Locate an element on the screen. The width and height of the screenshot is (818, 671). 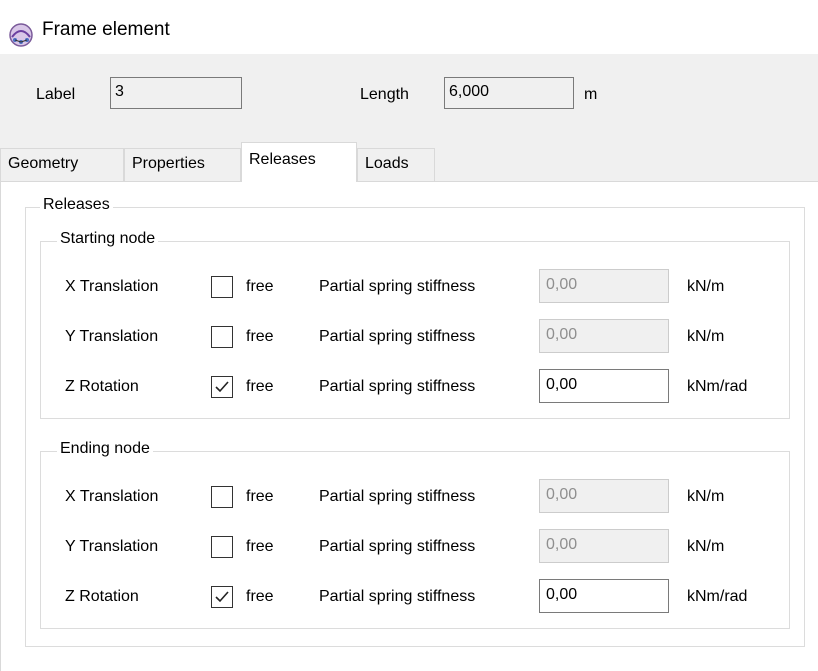
label-caption: Label is located at coordinates (56, 94).